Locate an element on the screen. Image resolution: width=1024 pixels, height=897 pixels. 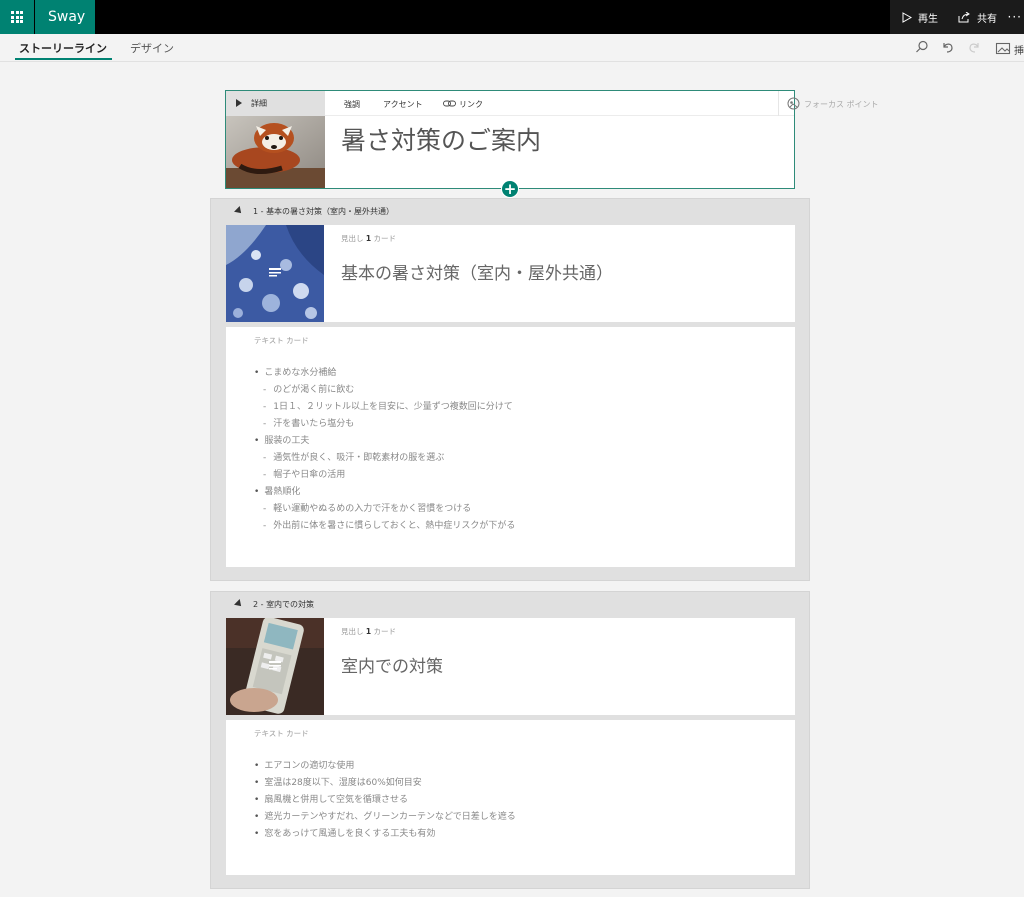
play-button: 再生 is located at coordinates (920, 17).